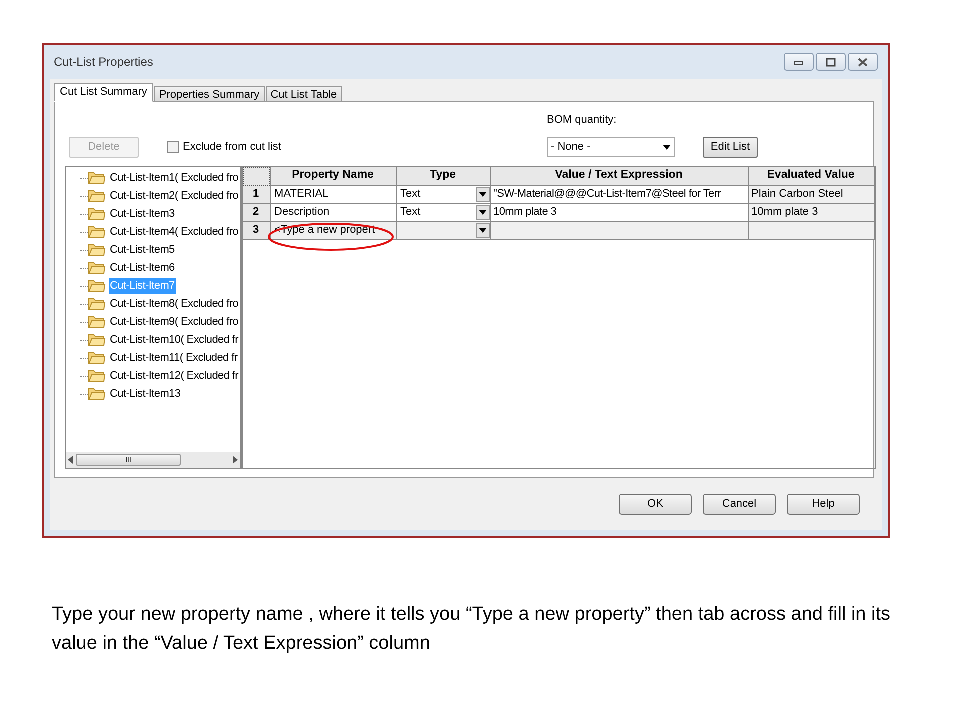 Image resolution: width=960 pixels, height=720 pixels. I want to click on column-header: Type, so click(443, 176).